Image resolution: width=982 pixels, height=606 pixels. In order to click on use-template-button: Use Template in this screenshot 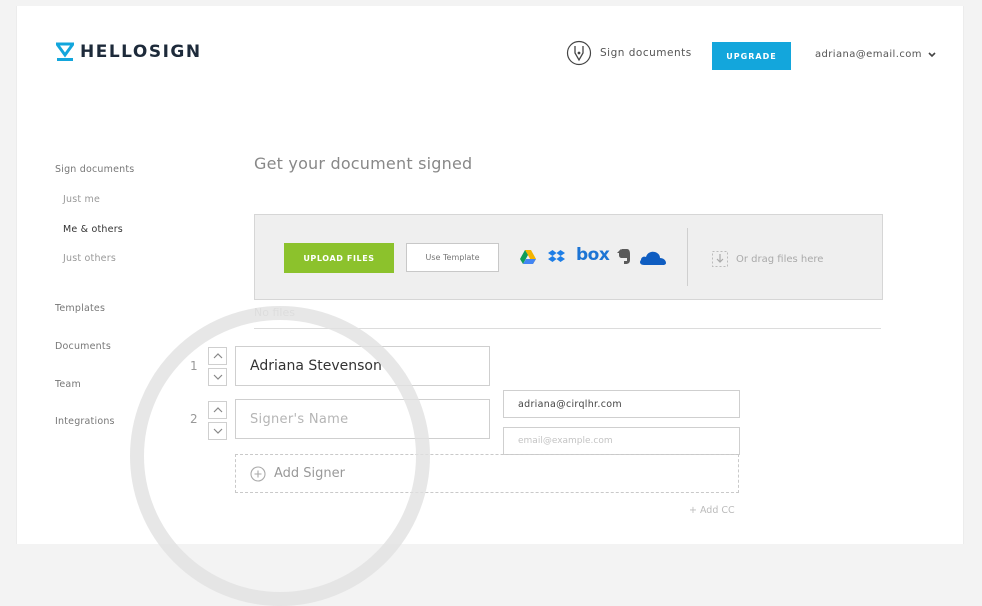, I will do `click(452, 257)`.